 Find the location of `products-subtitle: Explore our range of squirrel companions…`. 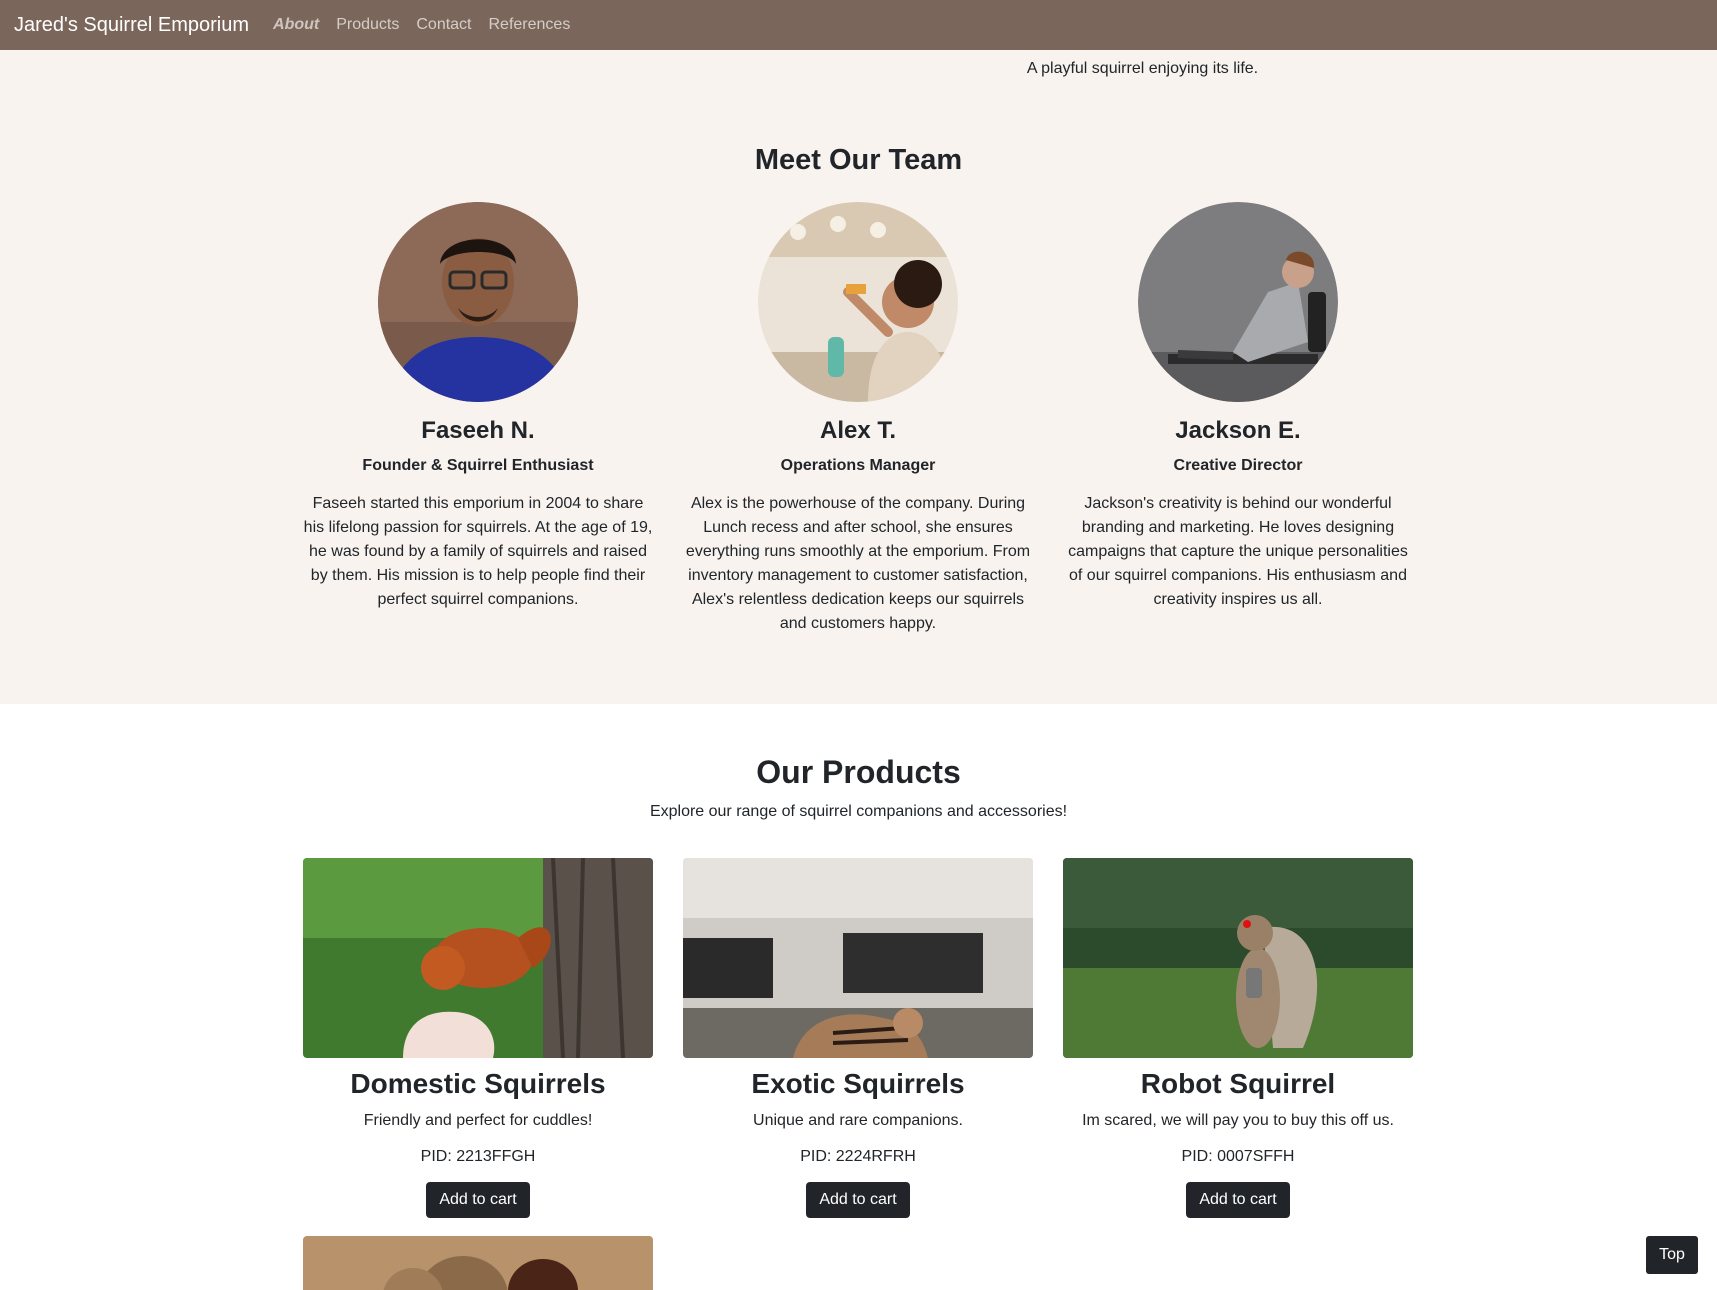

products-subtitle: Explore our range of squirrel companions… is located at coordinates (858, 811).